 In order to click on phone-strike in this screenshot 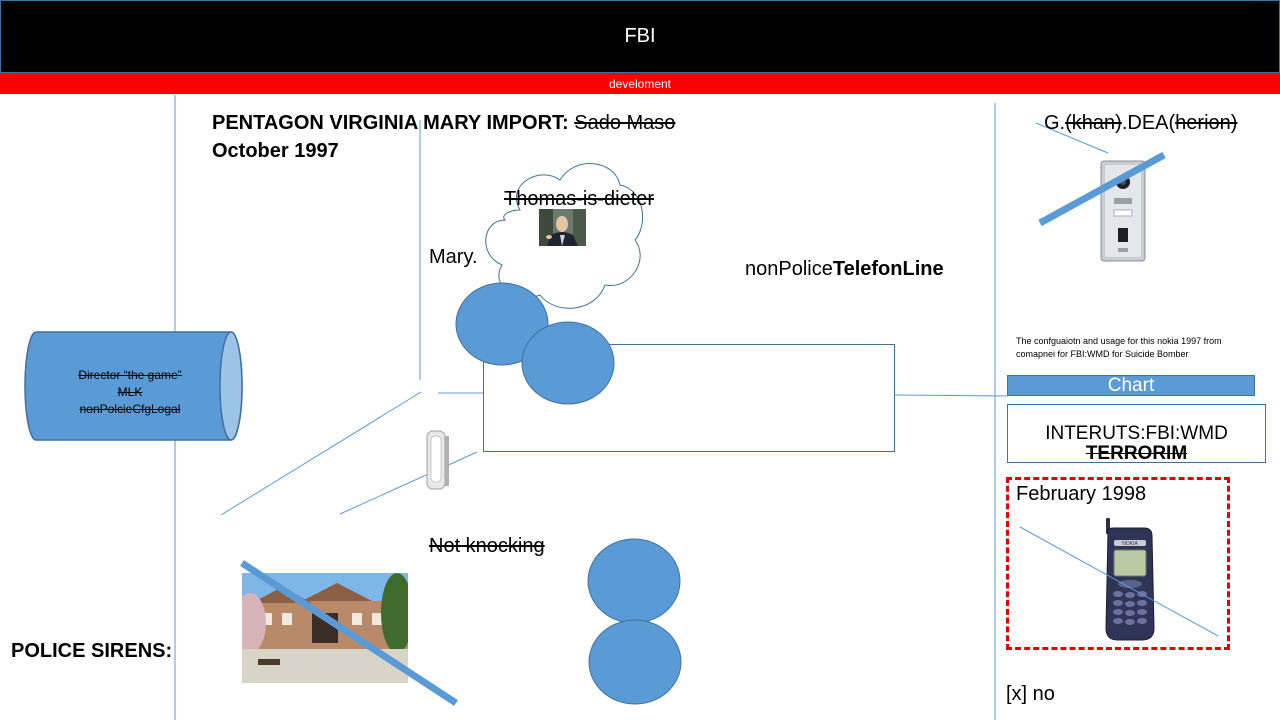, I will do `click(1119, 581)`.